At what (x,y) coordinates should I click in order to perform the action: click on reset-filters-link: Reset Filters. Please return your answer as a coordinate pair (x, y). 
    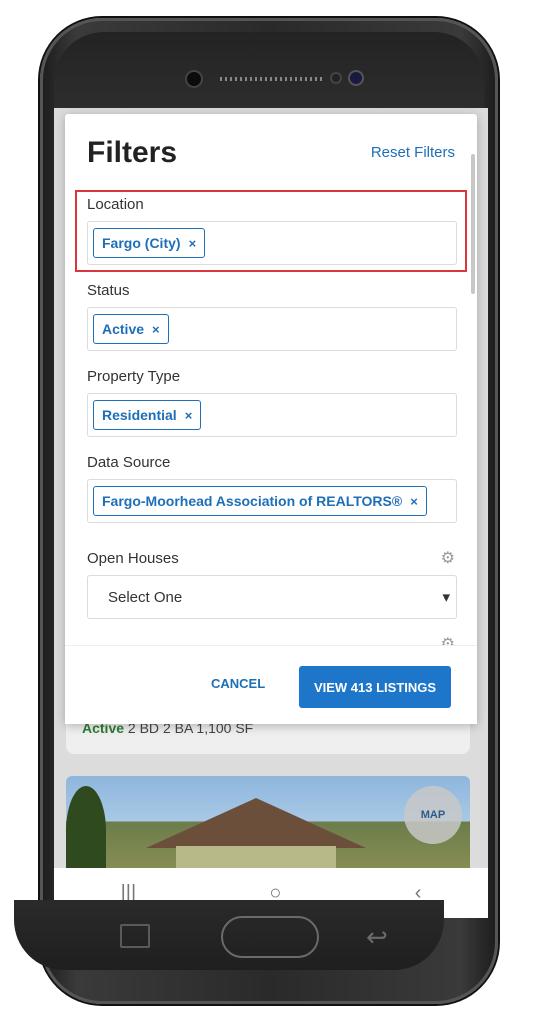
    Looking at the image, I should click on (413, 152).